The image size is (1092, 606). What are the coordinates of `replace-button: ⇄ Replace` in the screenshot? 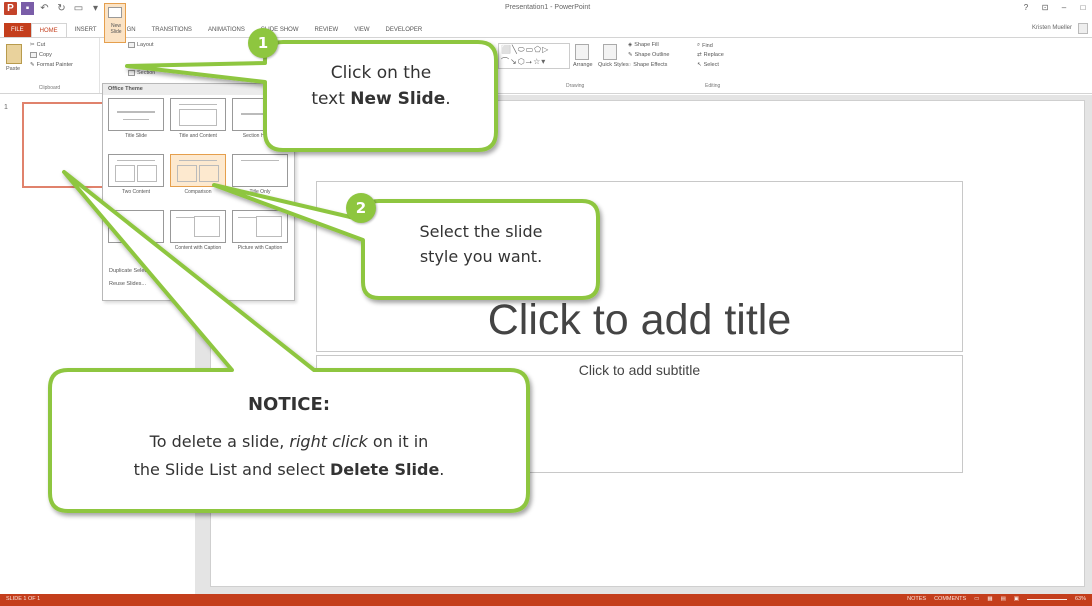 It's located at (710, 55).